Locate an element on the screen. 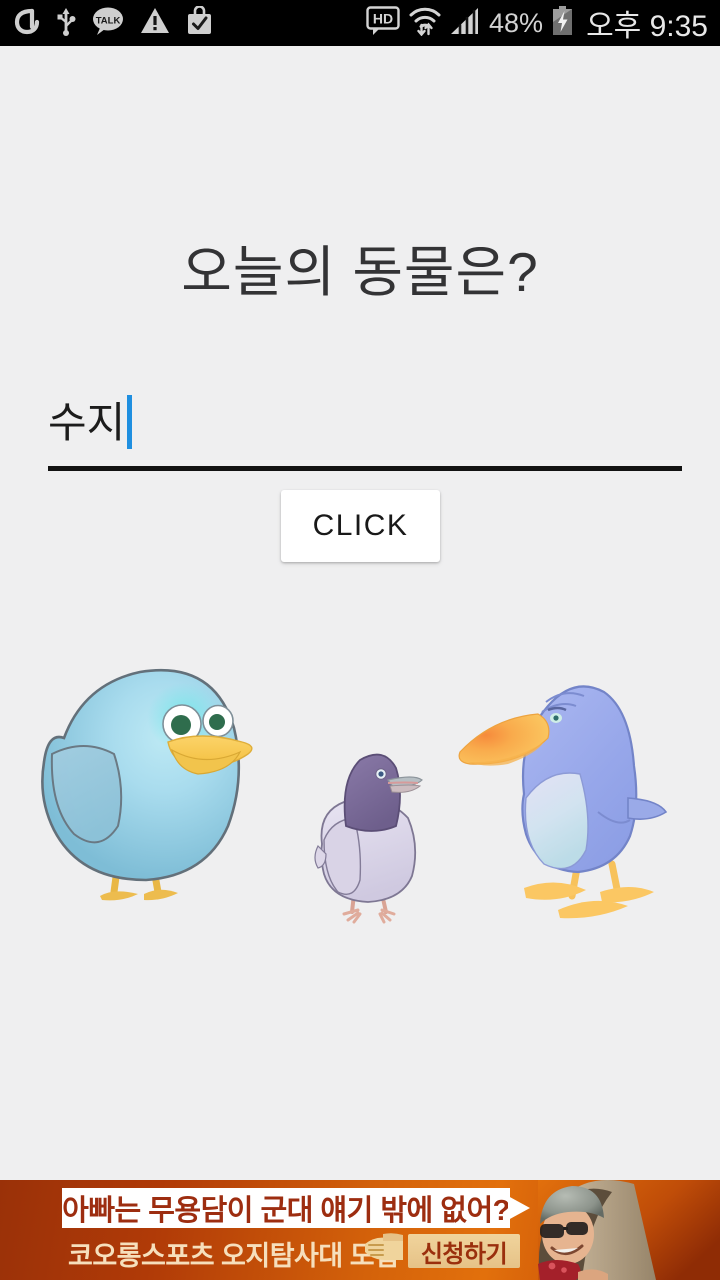 This screenshot has width=720, height=1280. ad-bubble-tail is located at coordinates (519, 1208).